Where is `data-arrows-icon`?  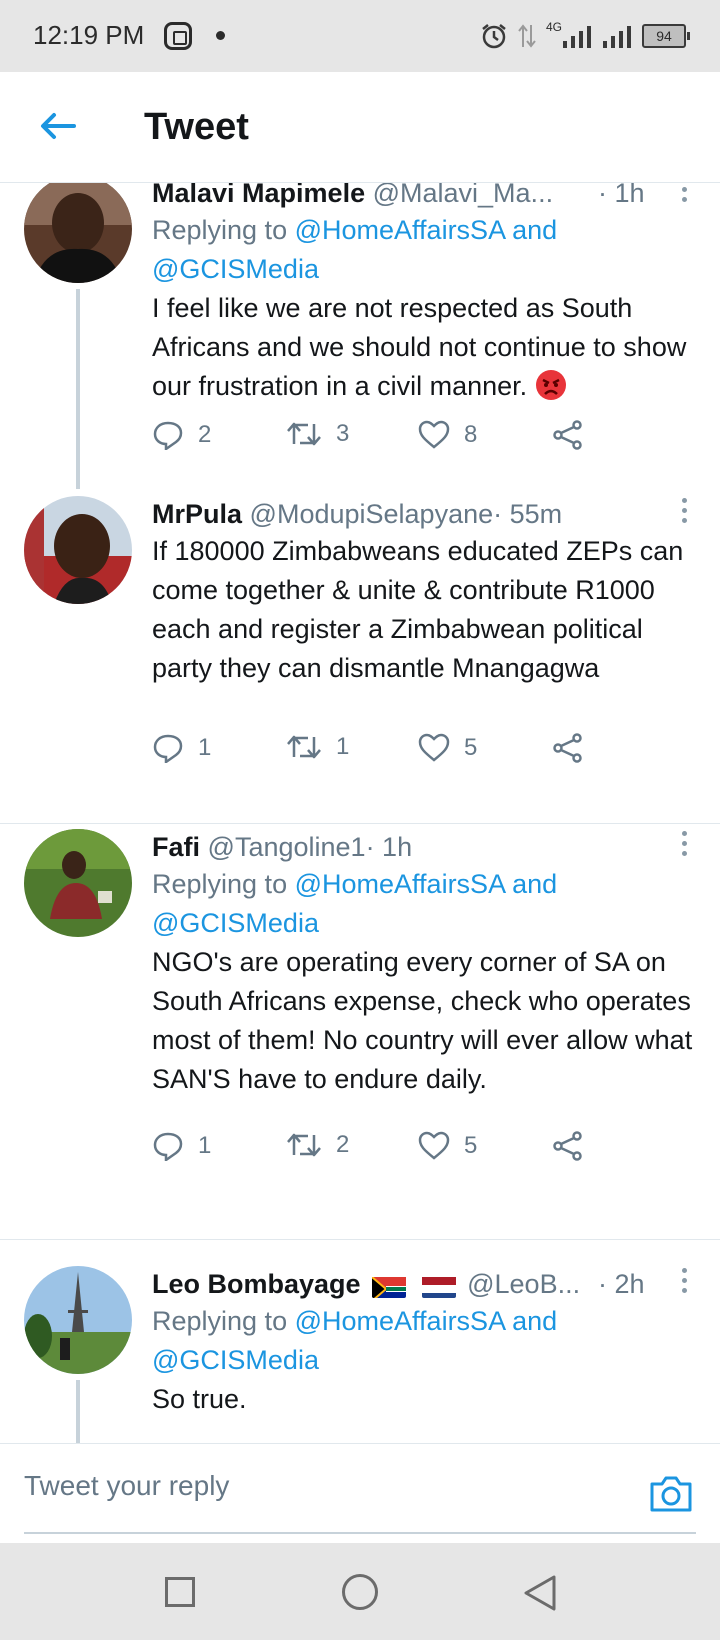
data-arrows-icon is located at coordinates (527, 36).